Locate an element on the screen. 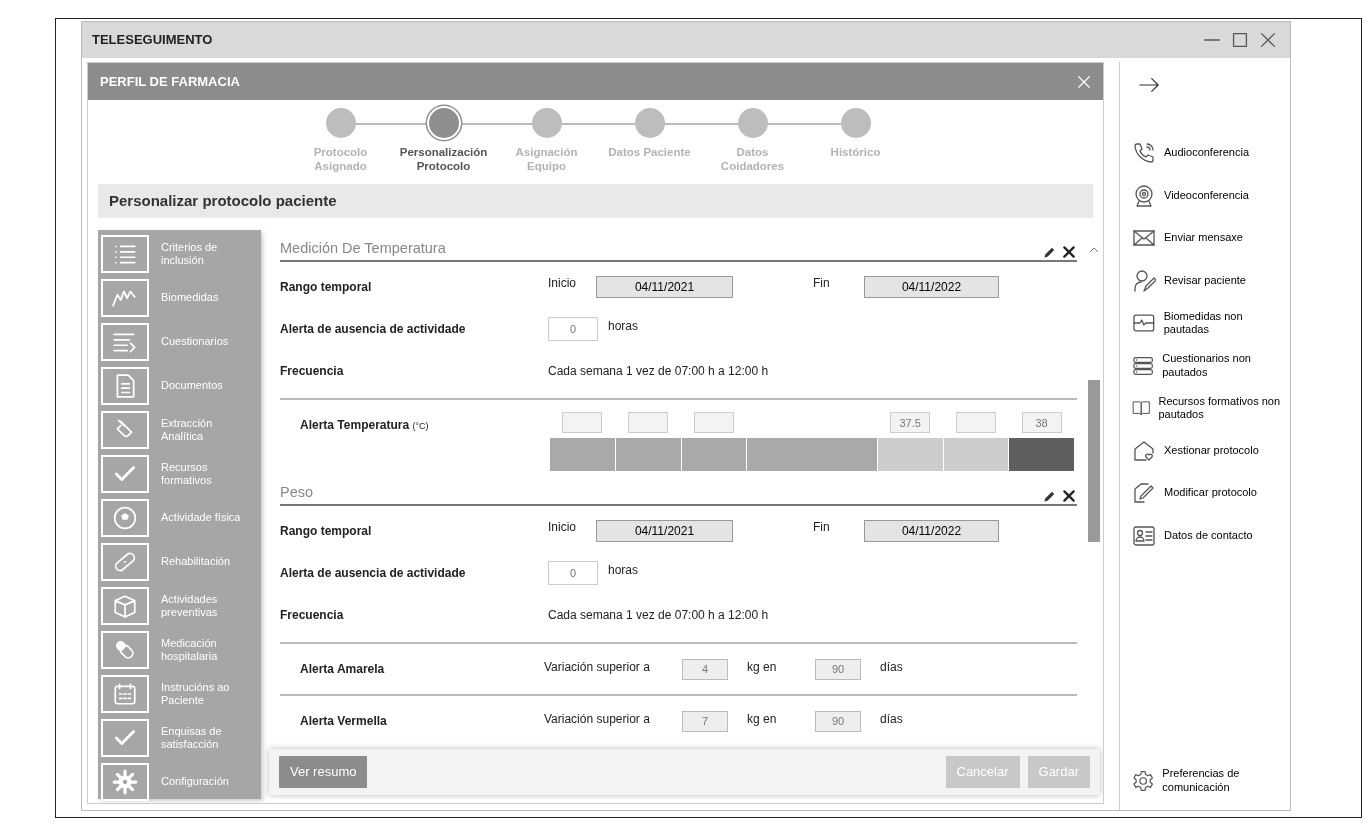 Image resolution: width=1370 pixels, height=827 pixels. sidebar-item: Criterios de inclusión is located at coordinates (179, 254).